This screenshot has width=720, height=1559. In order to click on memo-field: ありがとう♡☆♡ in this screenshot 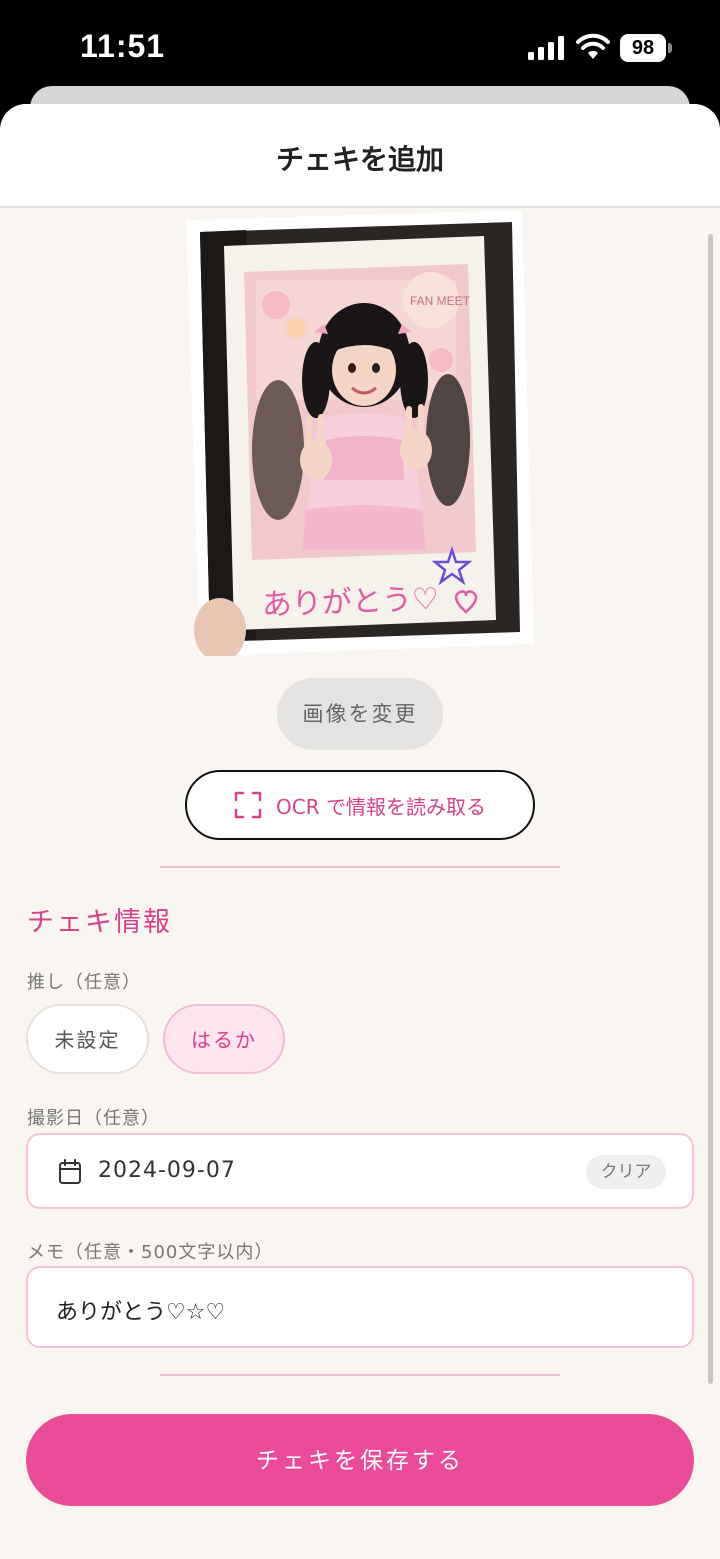, I will do `click(360, 1307)`.